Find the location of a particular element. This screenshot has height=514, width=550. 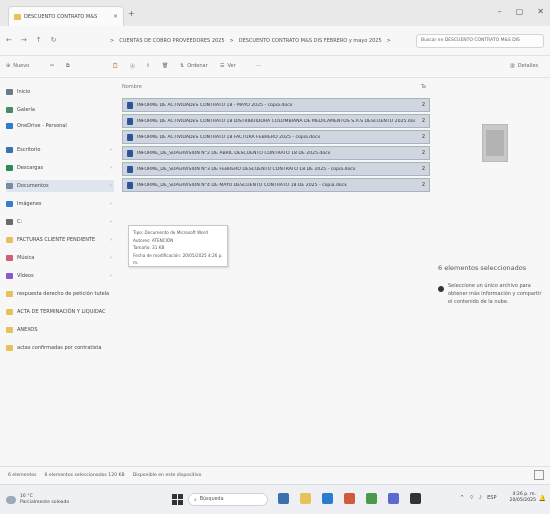

language-indicator: ESP is located at coordinates (491, 498).